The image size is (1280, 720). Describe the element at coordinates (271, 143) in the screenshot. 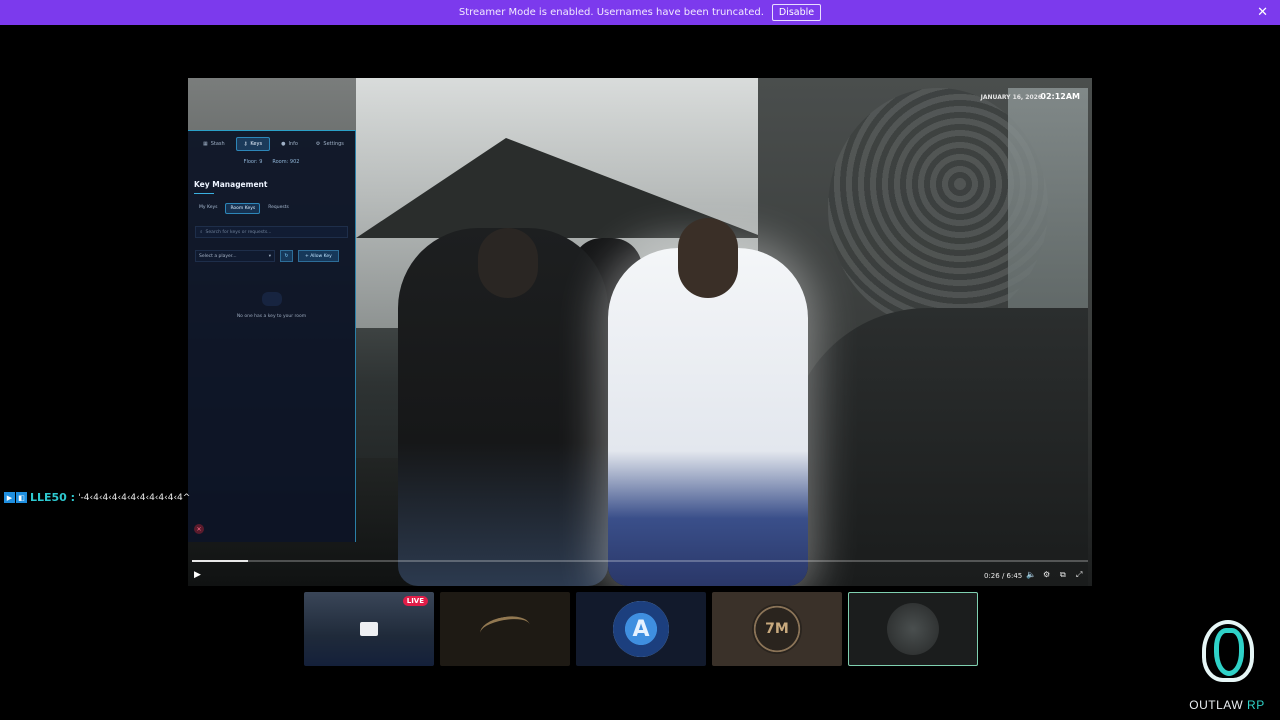

I see `tablet-tabs: ▦ Stash ⚷ Keys ● Info ⚙ Settings` at that location.